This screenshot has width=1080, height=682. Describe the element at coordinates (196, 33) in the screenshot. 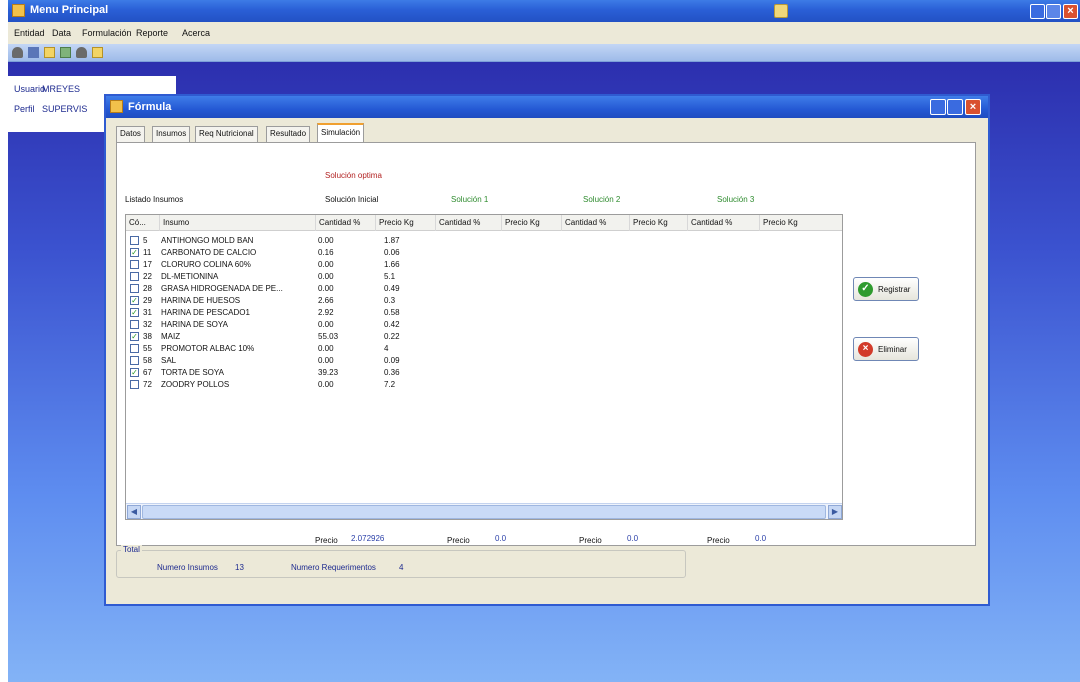

I see `menu-acerca: Acerca` at that location.